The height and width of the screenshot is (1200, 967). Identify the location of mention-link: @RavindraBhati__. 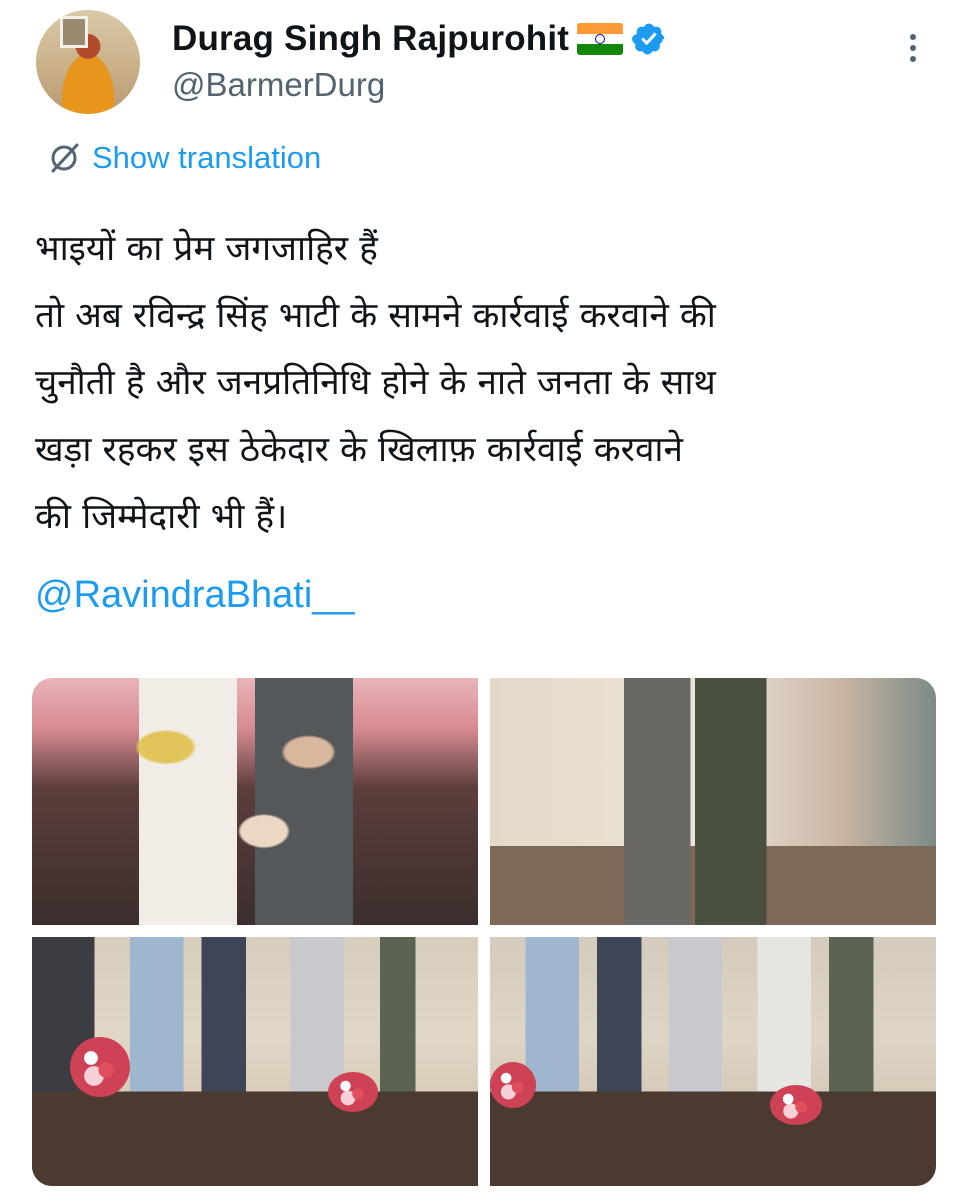
(195, 595).